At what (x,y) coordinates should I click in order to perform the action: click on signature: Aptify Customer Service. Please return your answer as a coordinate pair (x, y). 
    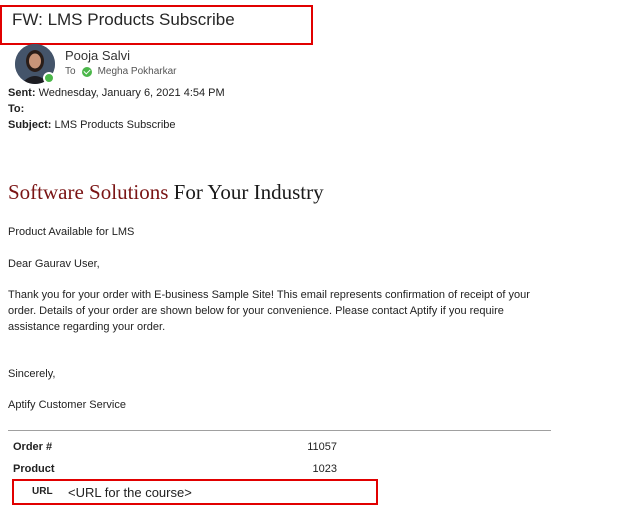
    Looking at the image, I should click on (67, 405).